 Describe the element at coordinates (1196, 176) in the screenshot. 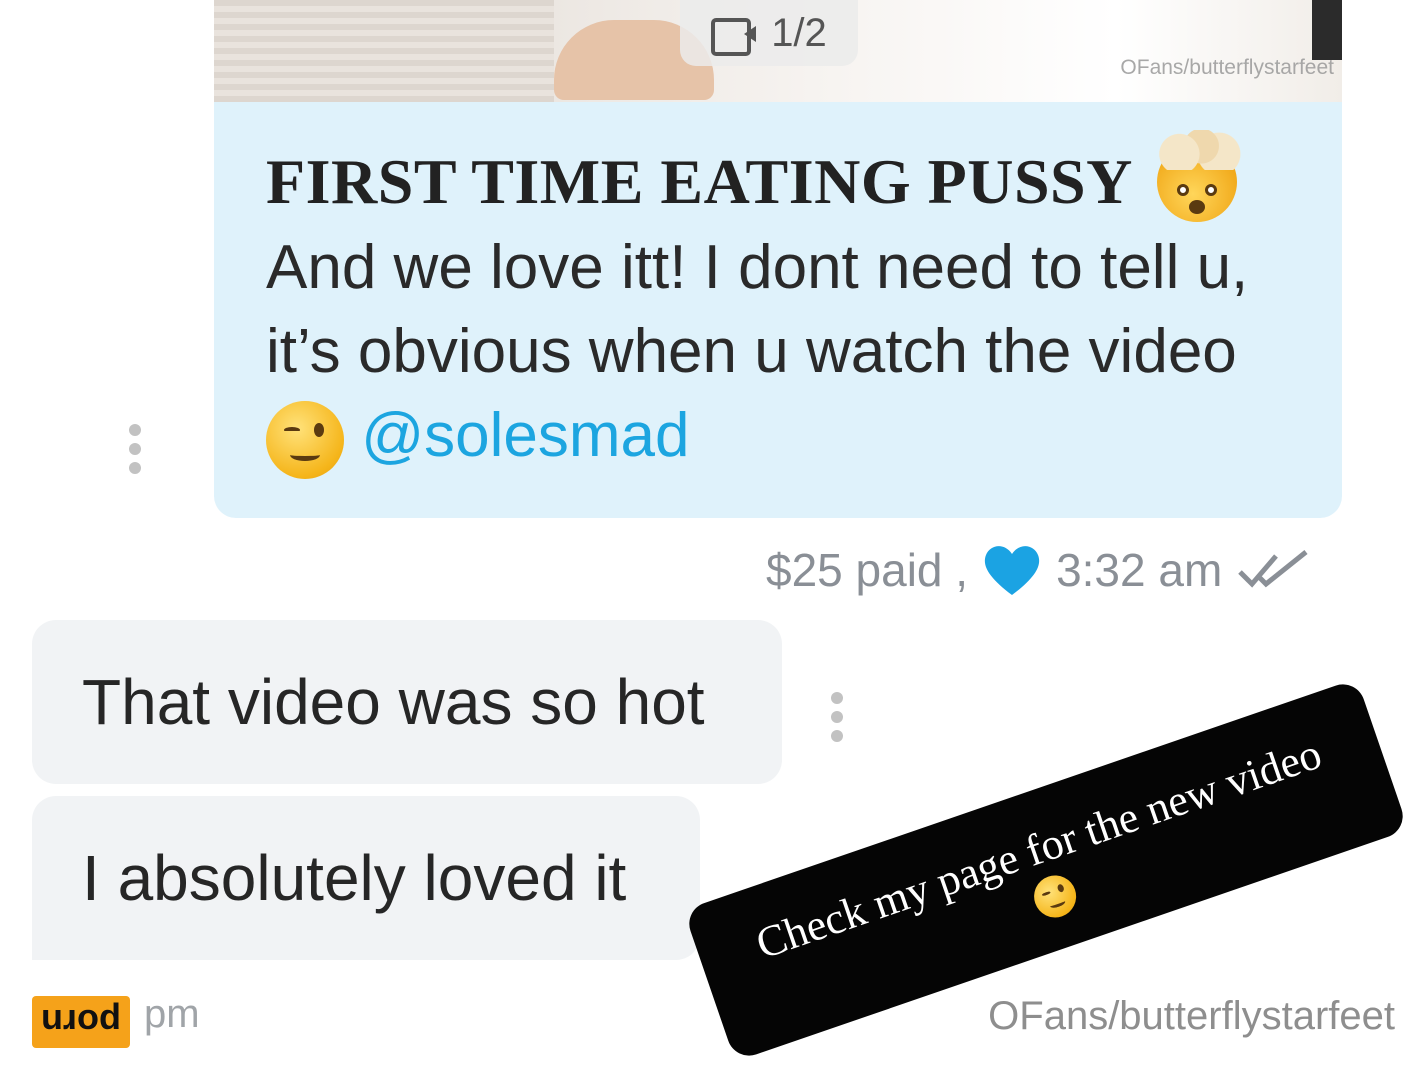

I see `exploding-head-emoji-icon` at that location.